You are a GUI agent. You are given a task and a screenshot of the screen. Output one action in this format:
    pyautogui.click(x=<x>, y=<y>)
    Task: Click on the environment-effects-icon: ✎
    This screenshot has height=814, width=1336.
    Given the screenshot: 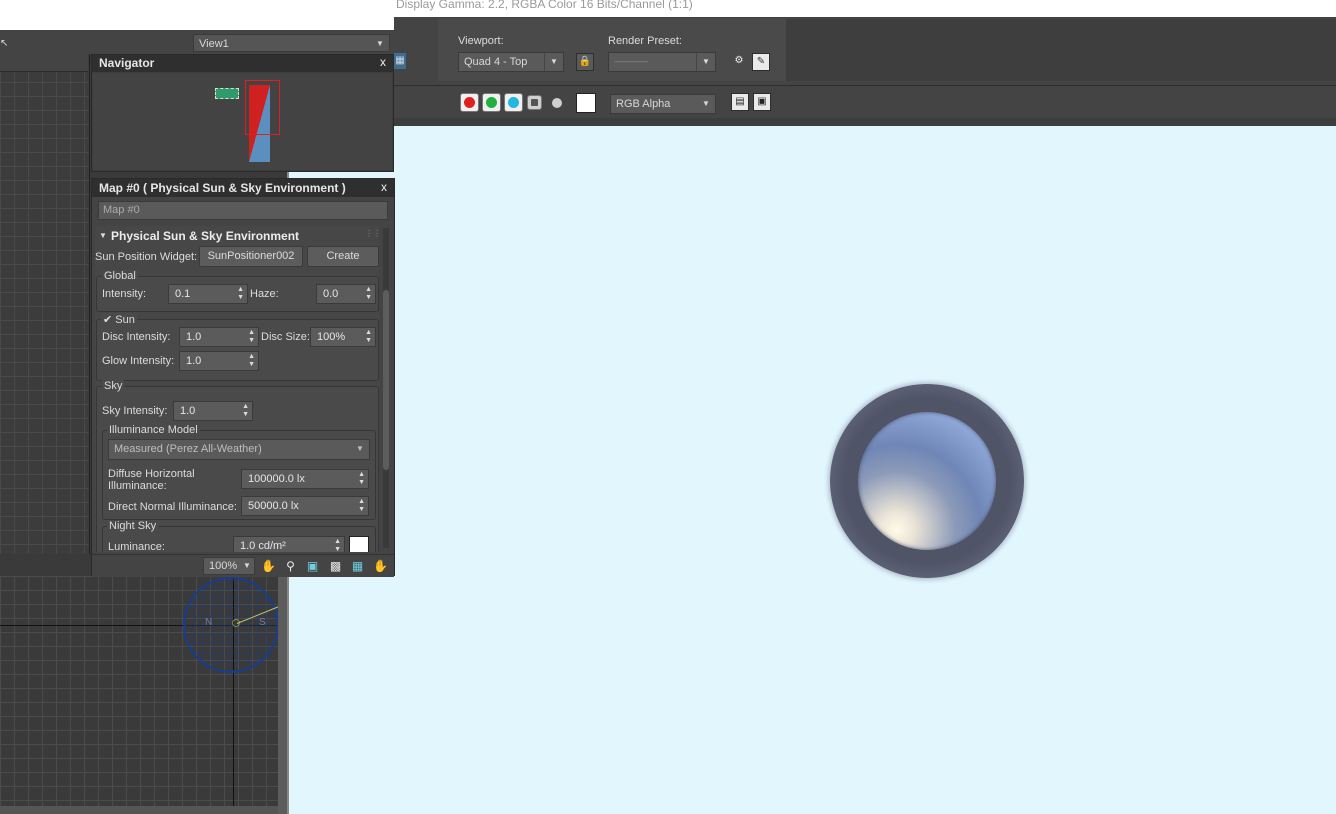 What is the action you would take?
    pyautogui.click(x=761, y=62)
    